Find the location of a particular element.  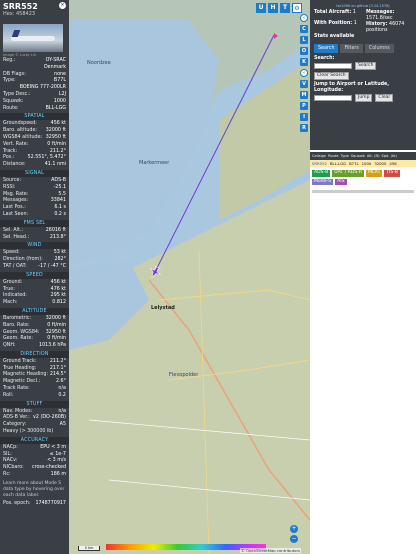

settings-gear-icon: ⚙ is located at coordinates (297, 8).